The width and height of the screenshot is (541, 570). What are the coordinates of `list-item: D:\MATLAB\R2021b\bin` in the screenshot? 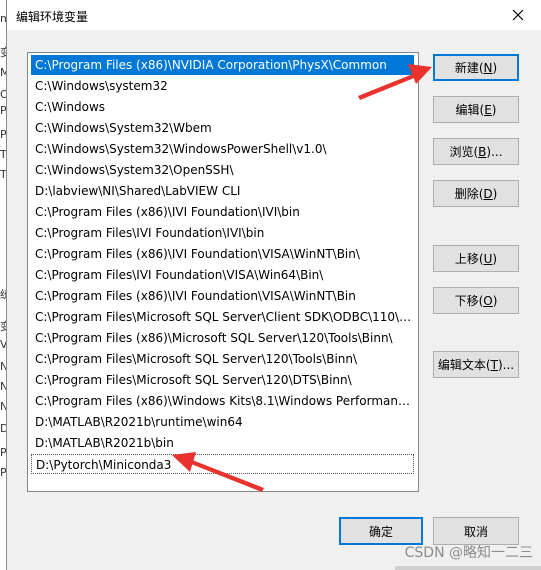 It's located at (222, 443).